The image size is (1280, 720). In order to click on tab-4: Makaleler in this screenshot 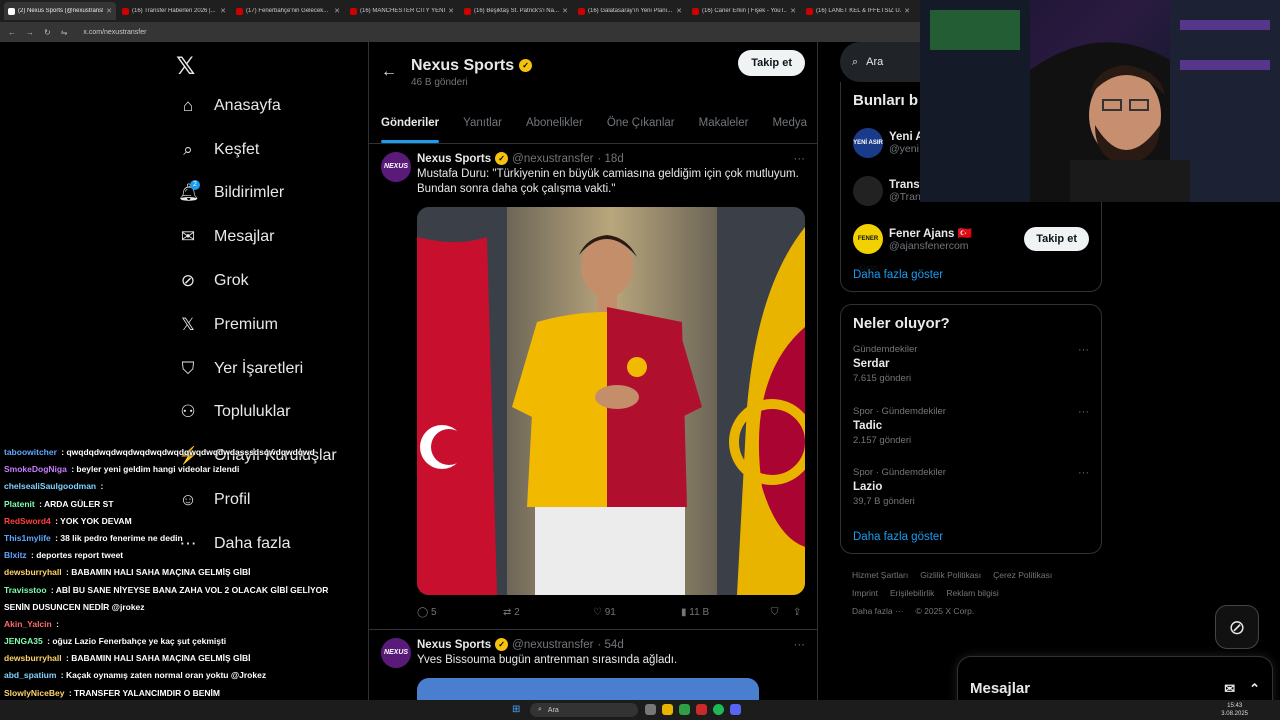, I will do `click(724, 123)`.